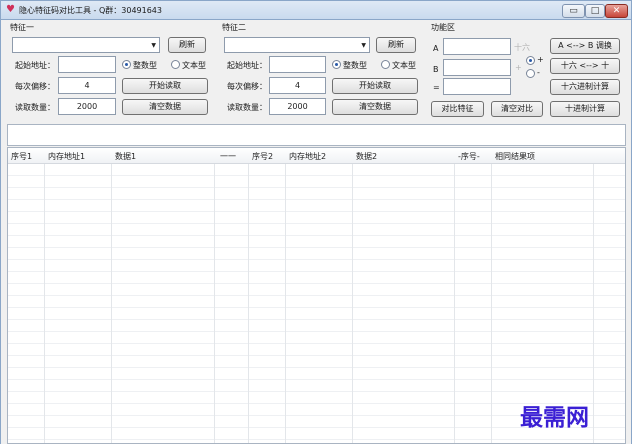  I want to click on group2-title: 特征二, so click(234, 27).